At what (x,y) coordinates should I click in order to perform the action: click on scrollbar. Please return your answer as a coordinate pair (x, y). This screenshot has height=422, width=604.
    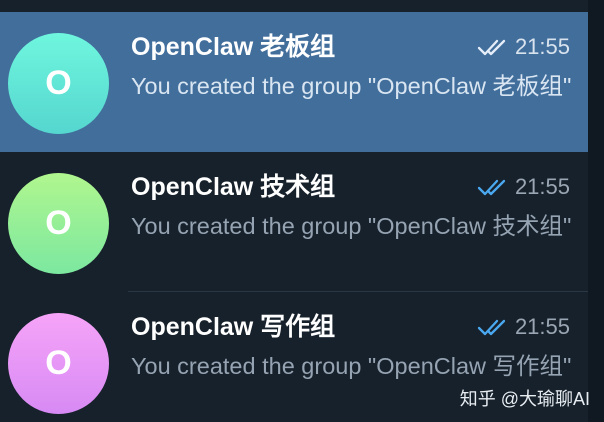
    Looking at the image, I should click on (596, 211).